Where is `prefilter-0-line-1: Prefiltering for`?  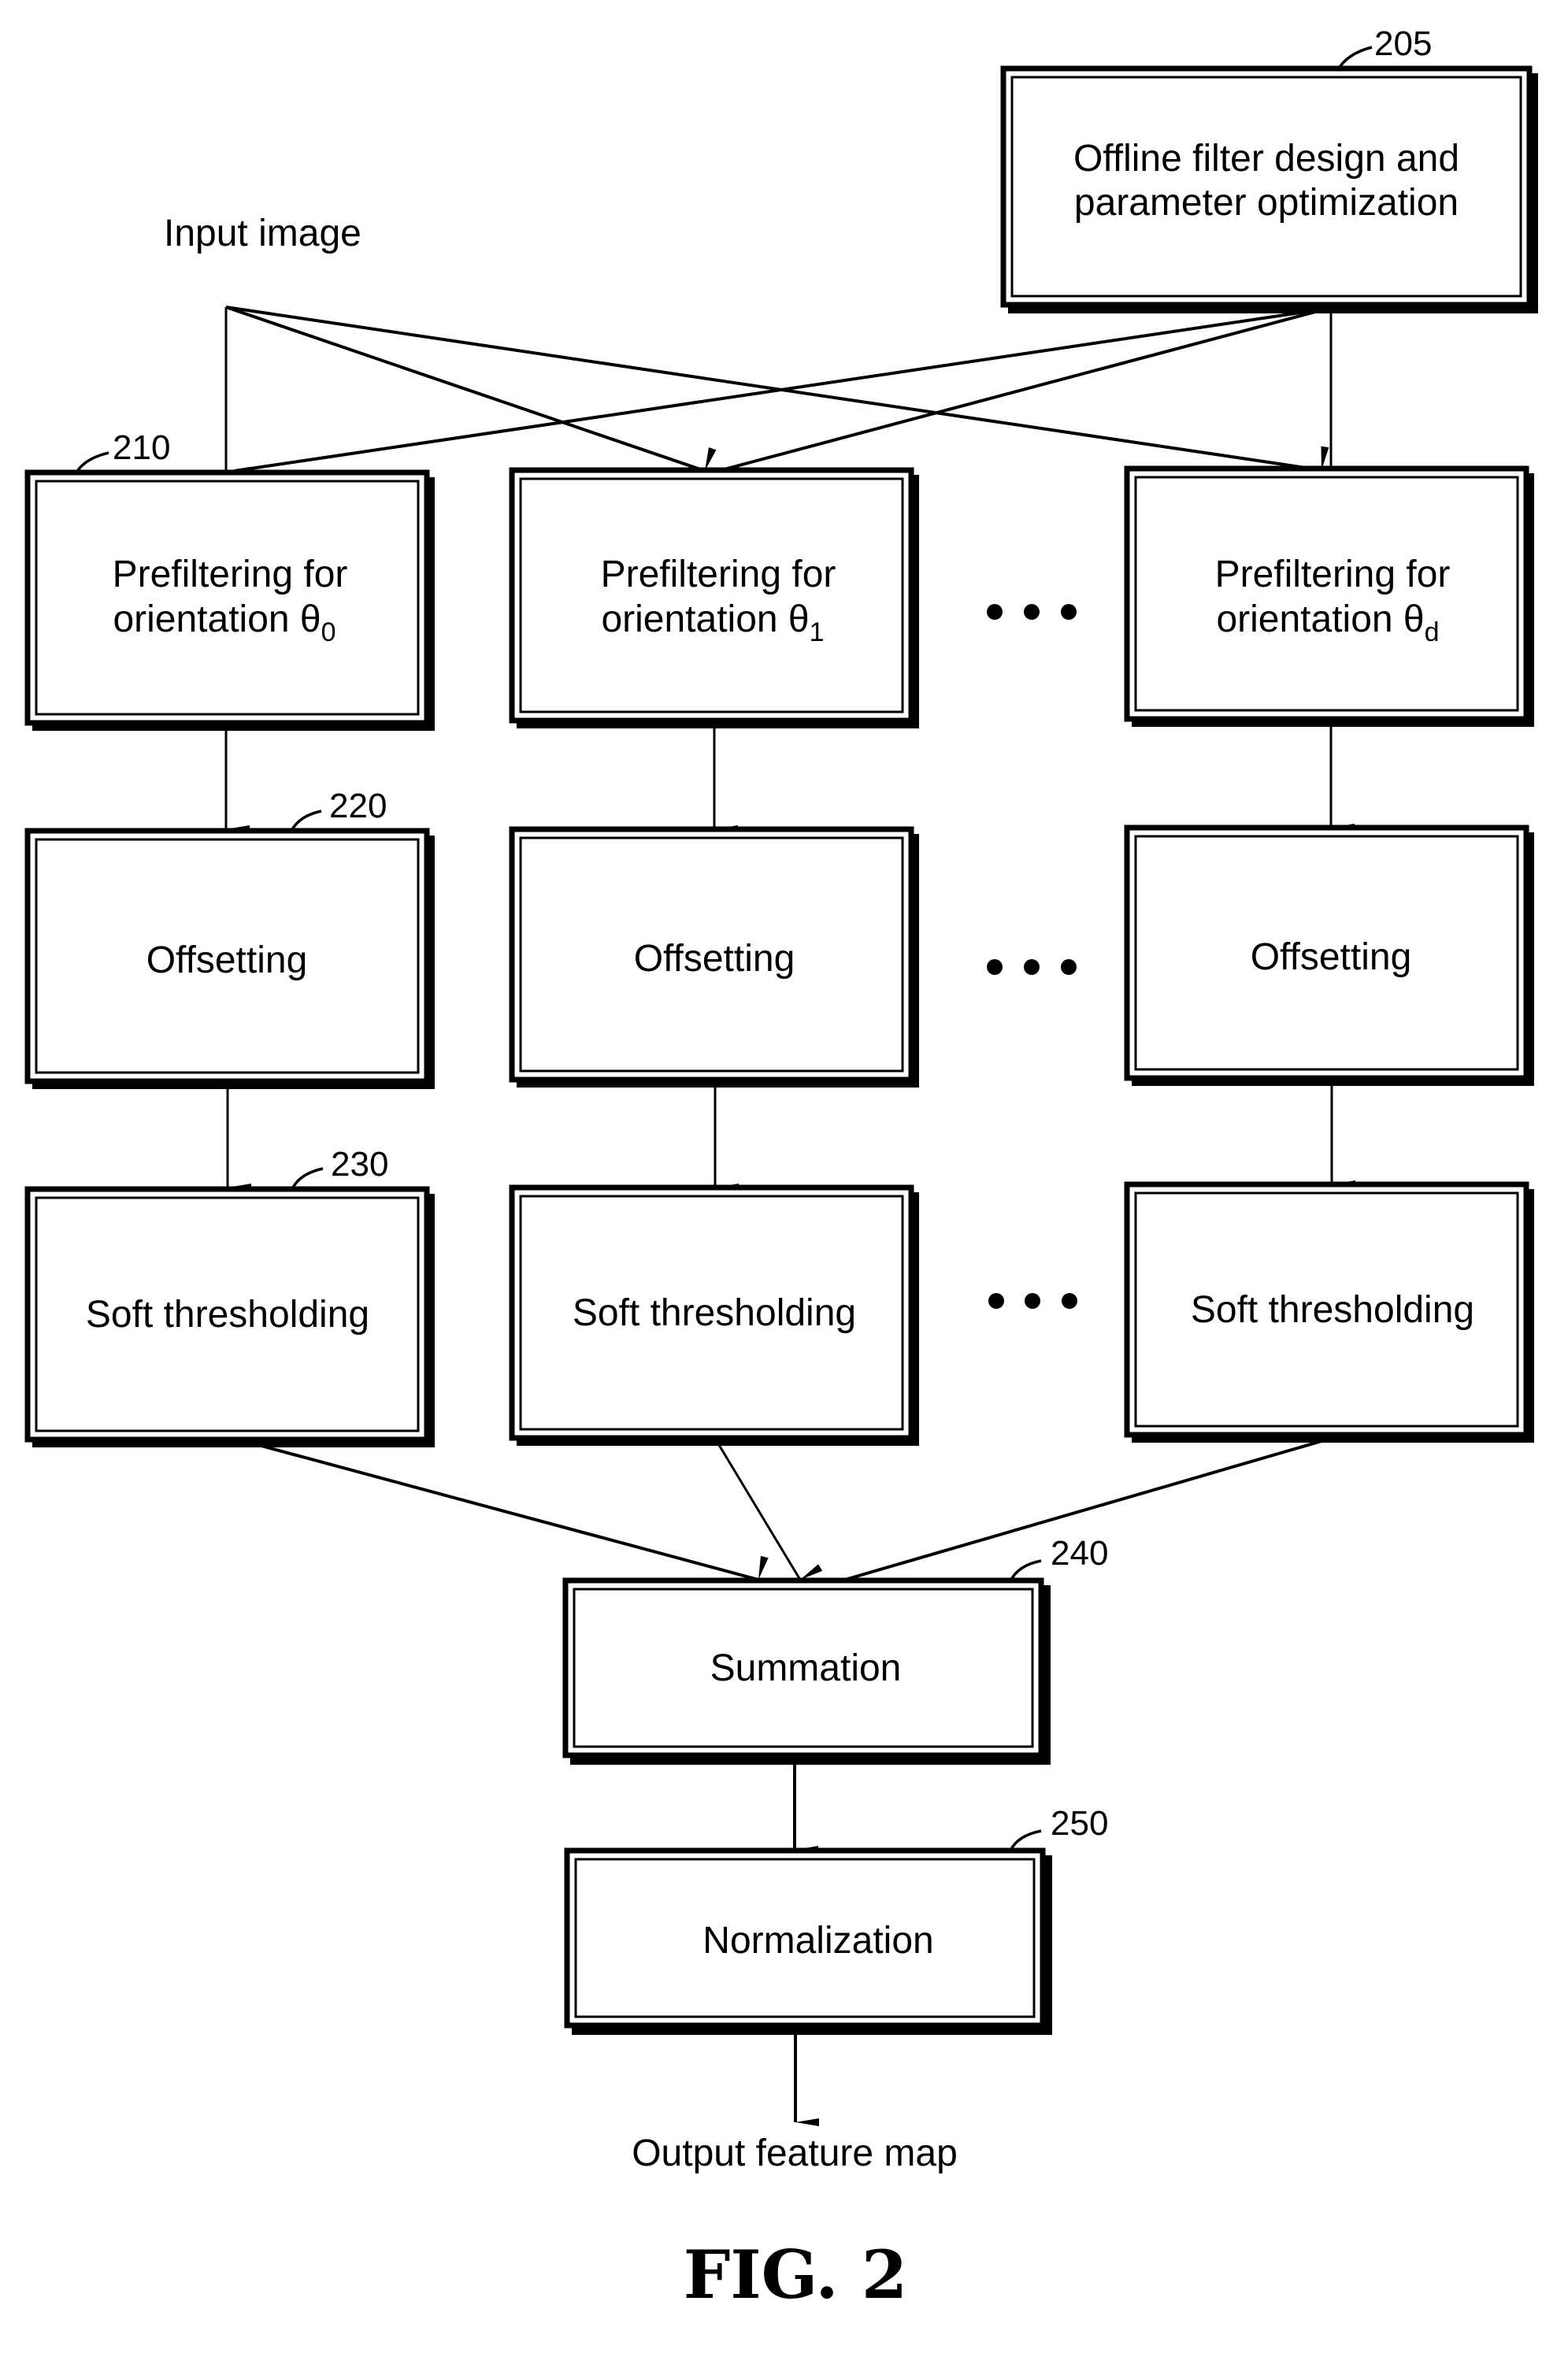
prefilter-0-line-1: Prefiltering for is located at coordinates (230, 574).